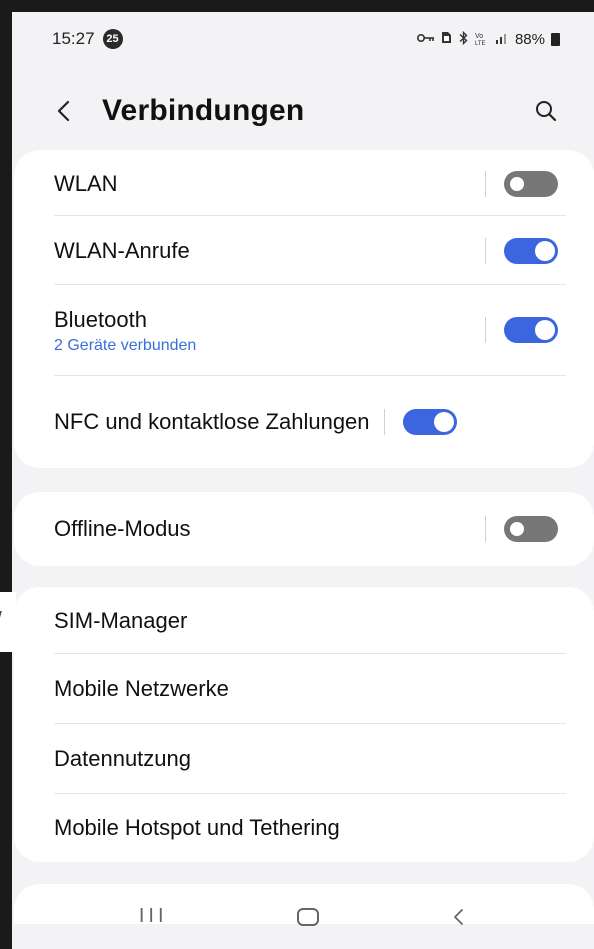 The image size is (594, 949). I want to click on system-navbar: III, so click(304, 916).